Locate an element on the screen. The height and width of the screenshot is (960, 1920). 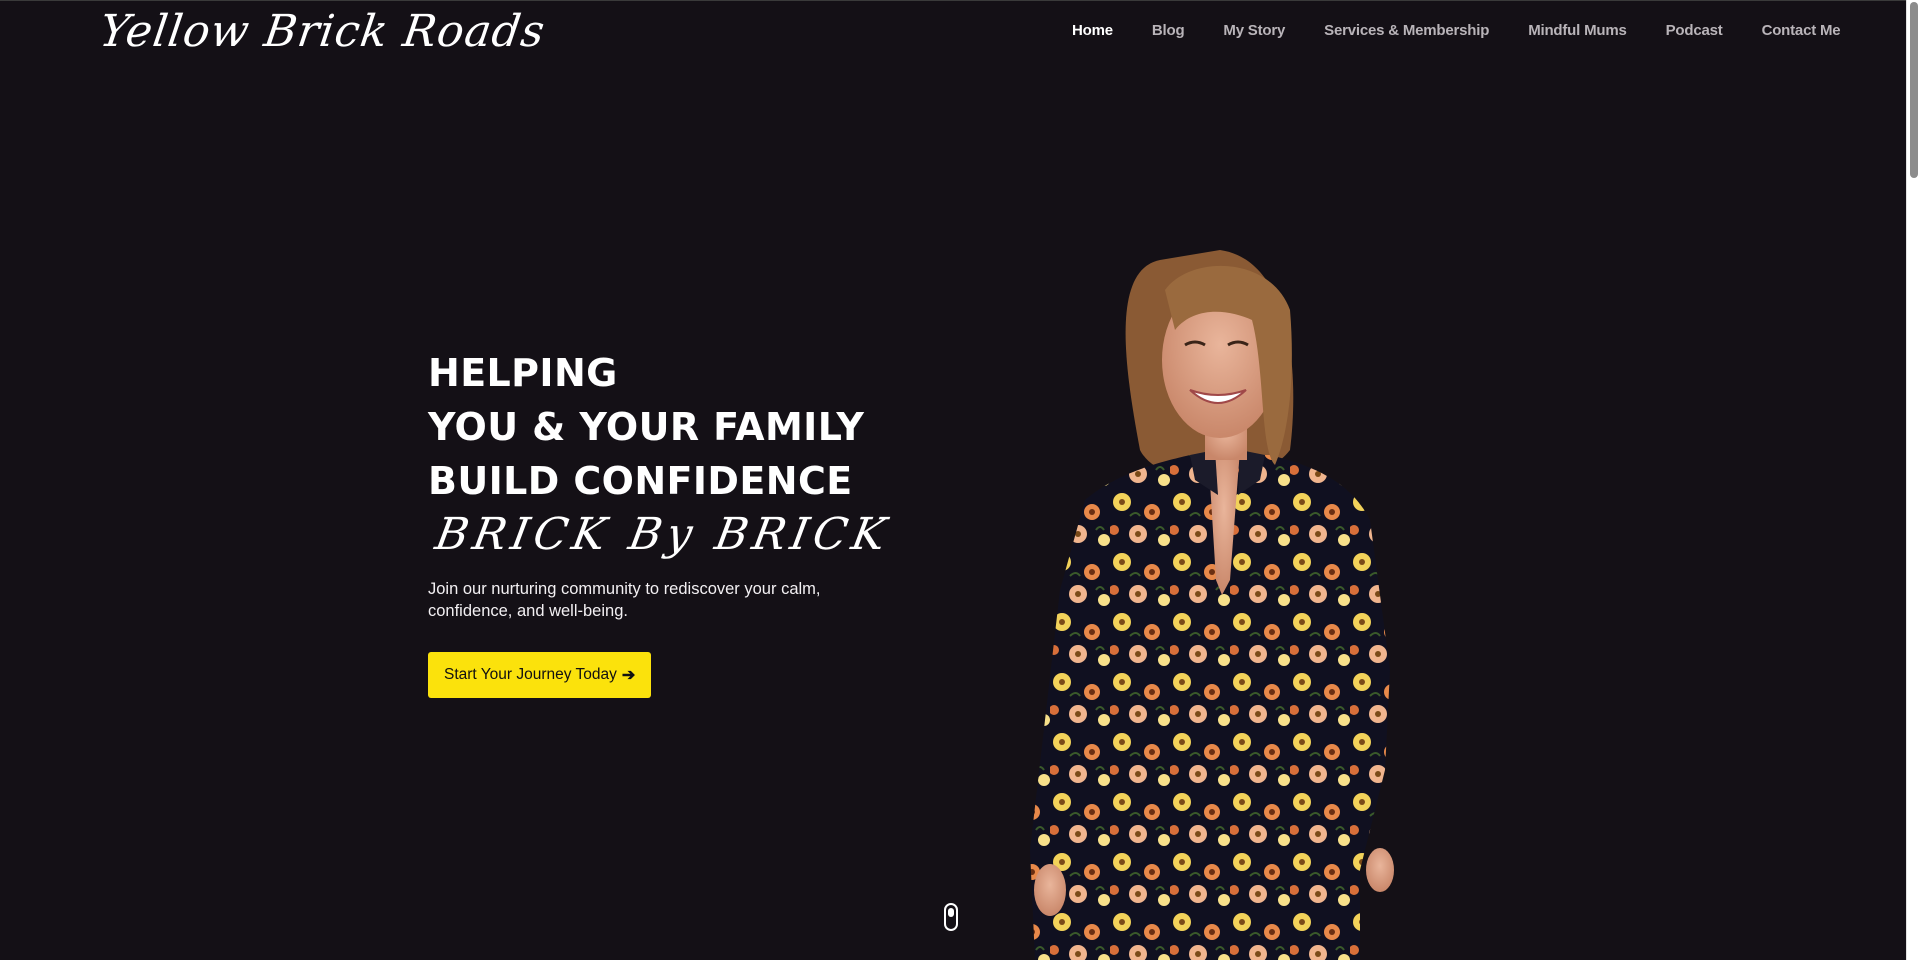
hero-script-tagline: BRICK By BRICK is located at coordinates (663, 534).